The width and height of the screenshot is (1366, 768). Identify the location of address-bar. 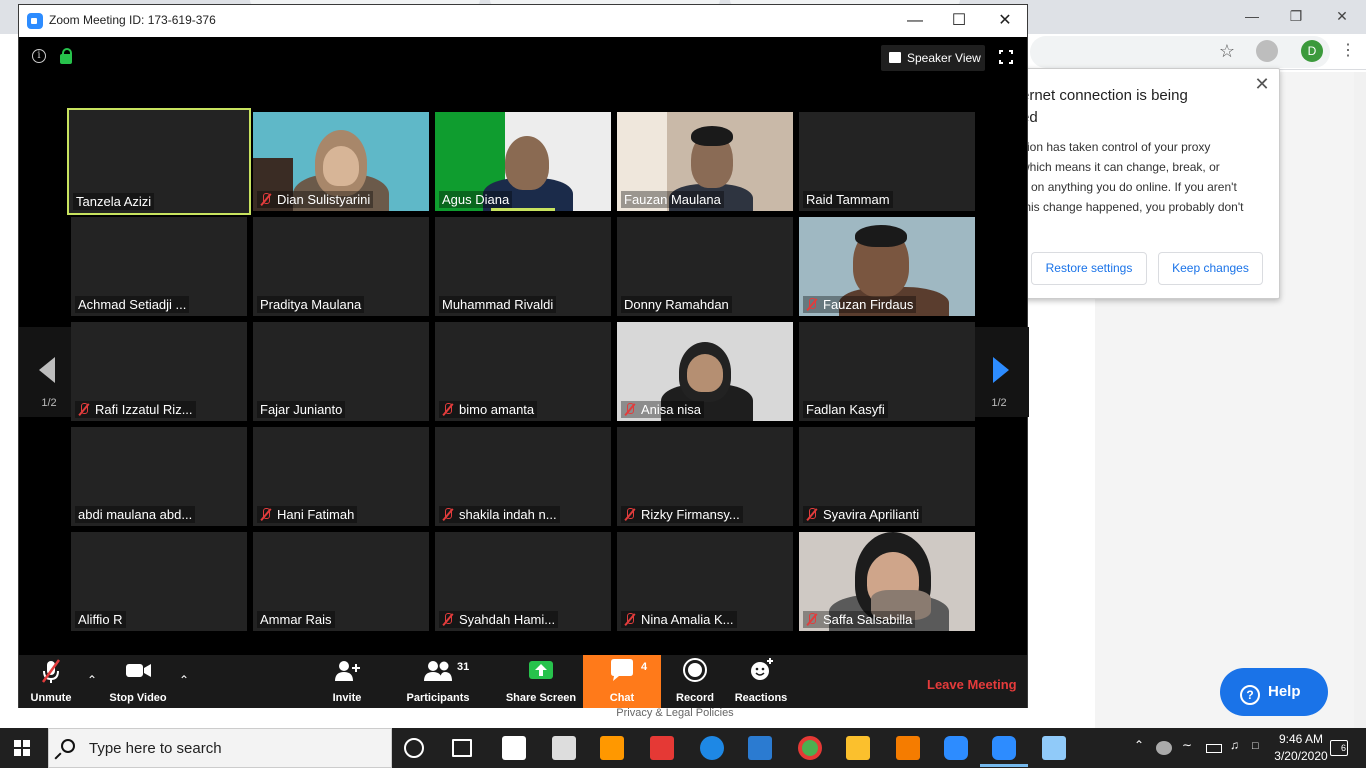
(1180, 52).